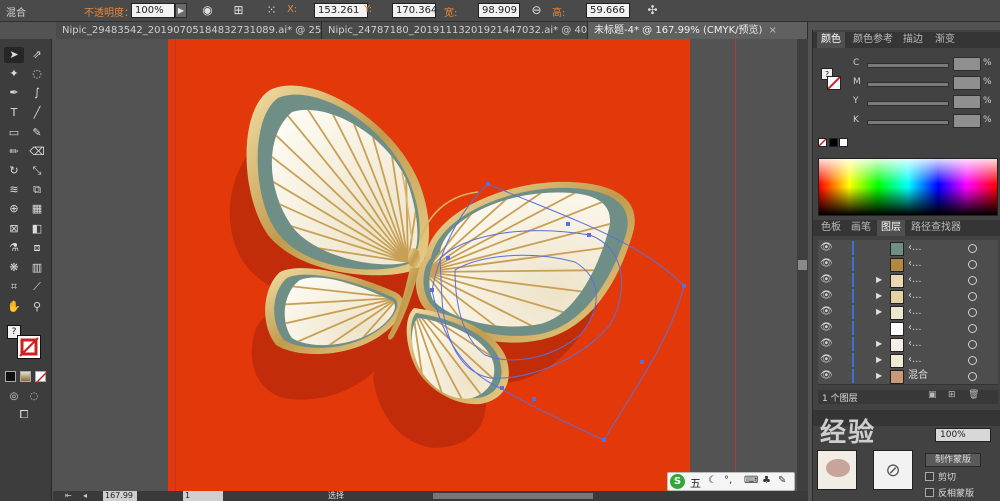 The width and height of the screenshot is (1000, 501). I want to click on none-mode-icon, so click(41, 377).